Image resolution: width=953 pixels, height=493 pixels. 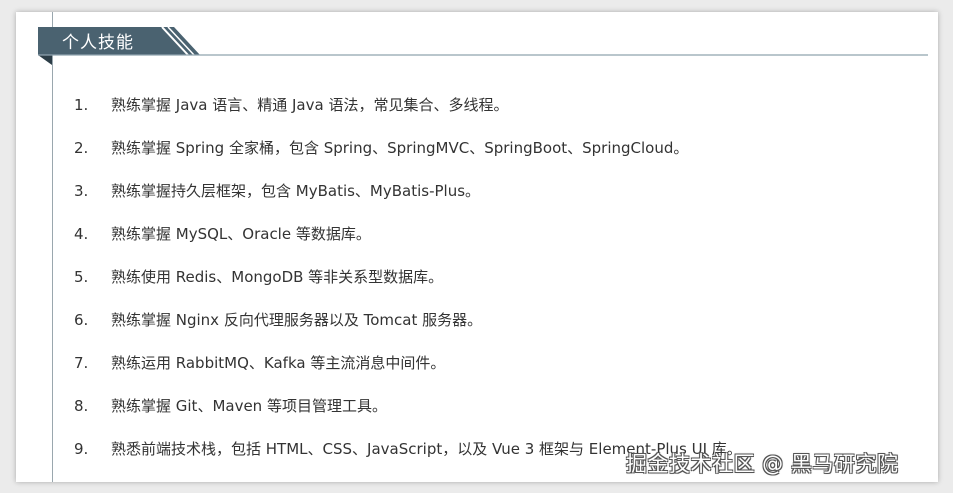 What do you see at coordinates (408, 115) in the screenshot?
I see `skill-item: 1. 熟练掌握 Java 语言、精通 Java 语法，常见集合、多线程。` at bounding box center [408, 115].